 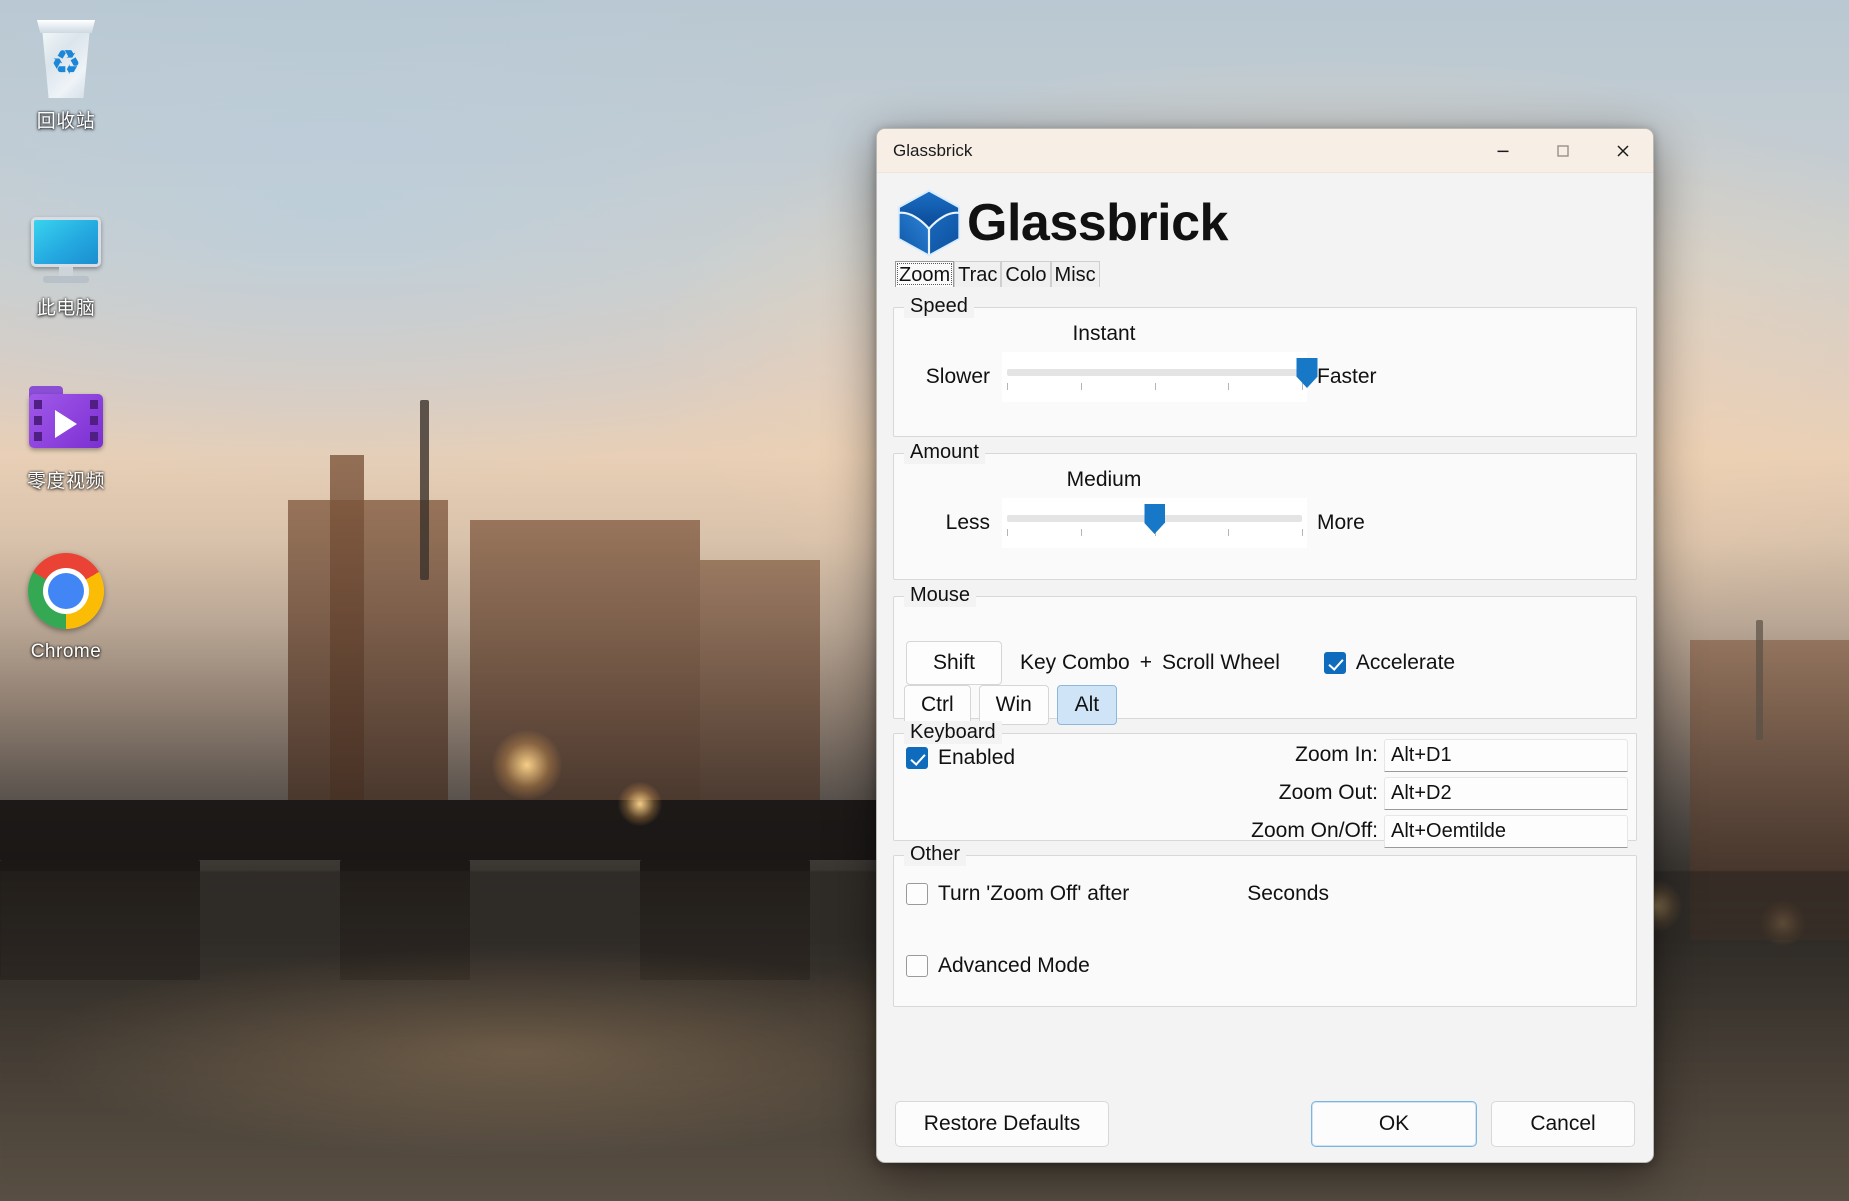 What do you see at coordinates (1334, 663) in the screenshot?
I see `accelerate-checkbox` at bounding box center [1334, 663].